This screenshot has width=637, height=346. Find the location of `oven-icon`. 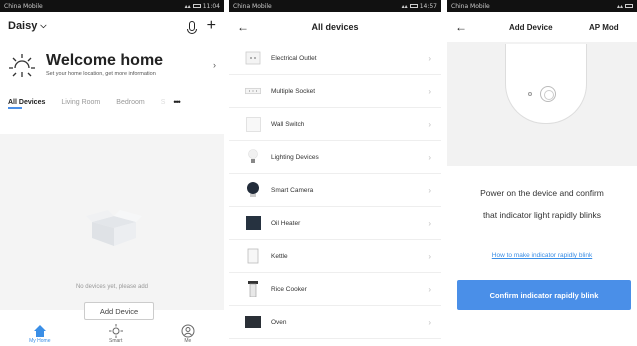

oven-icon is located at coordinates (253, 322).